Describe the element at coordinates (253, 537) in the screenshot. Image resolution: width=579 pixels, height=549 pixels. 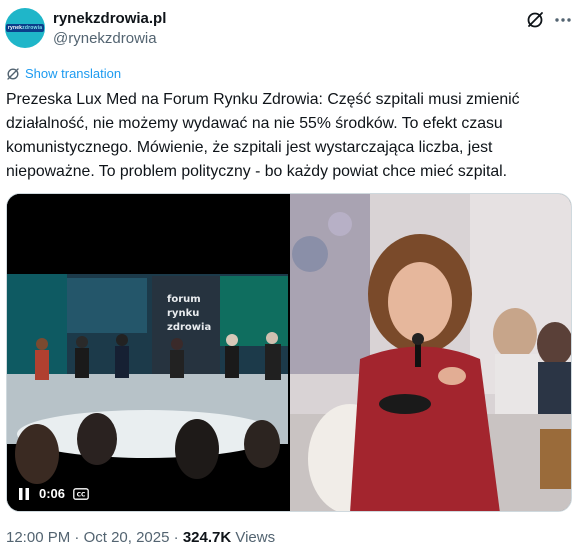
I see `views-label: Views` at that location.